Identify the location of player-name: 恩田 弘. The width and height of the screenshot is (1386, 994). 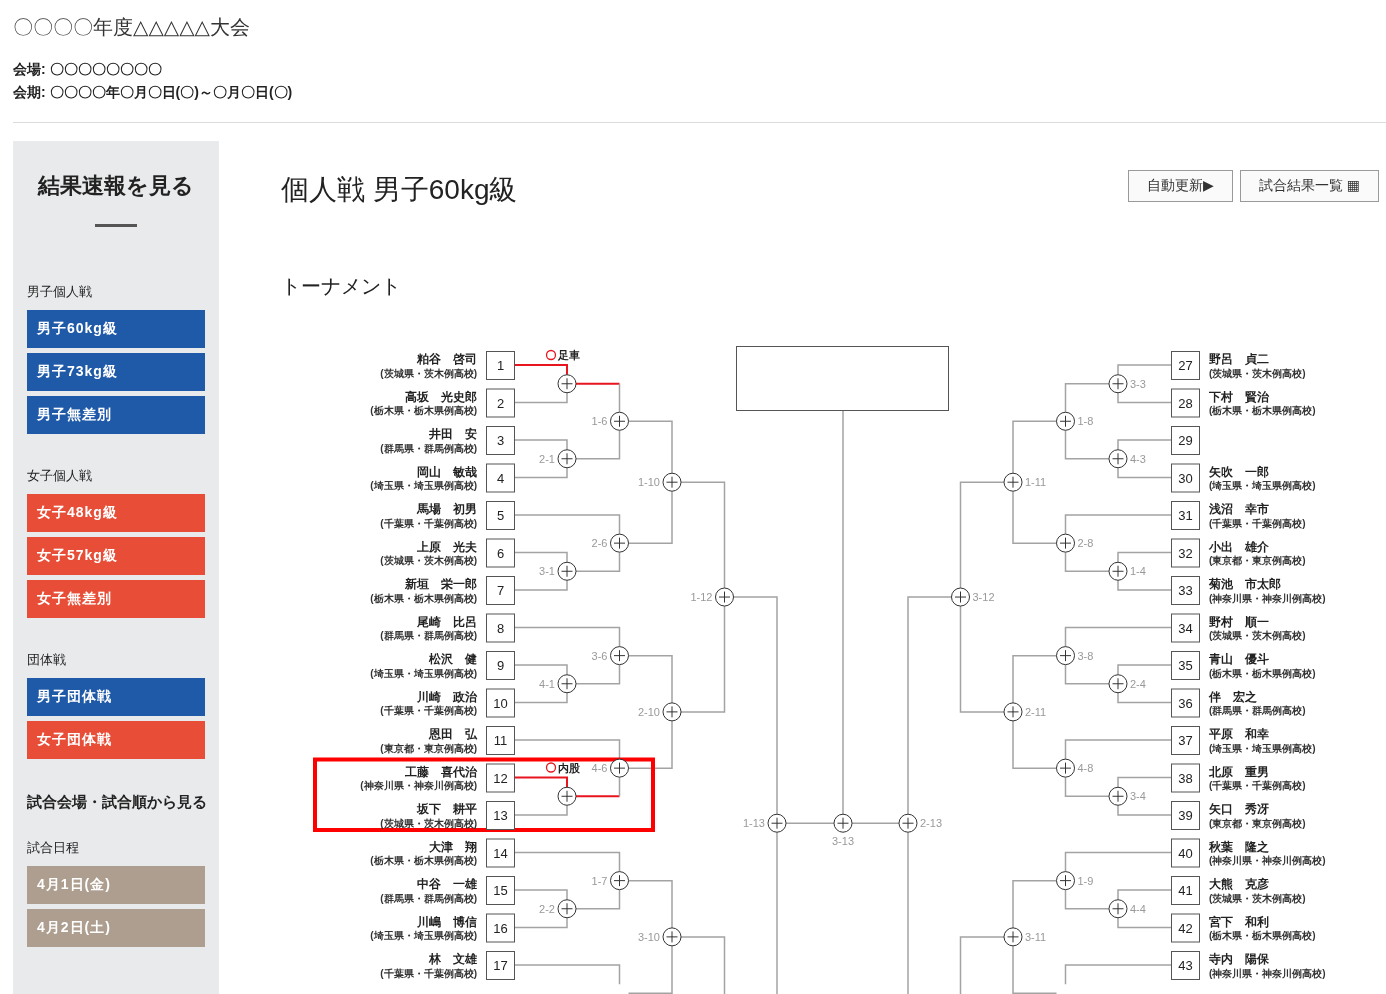
(453, 734).